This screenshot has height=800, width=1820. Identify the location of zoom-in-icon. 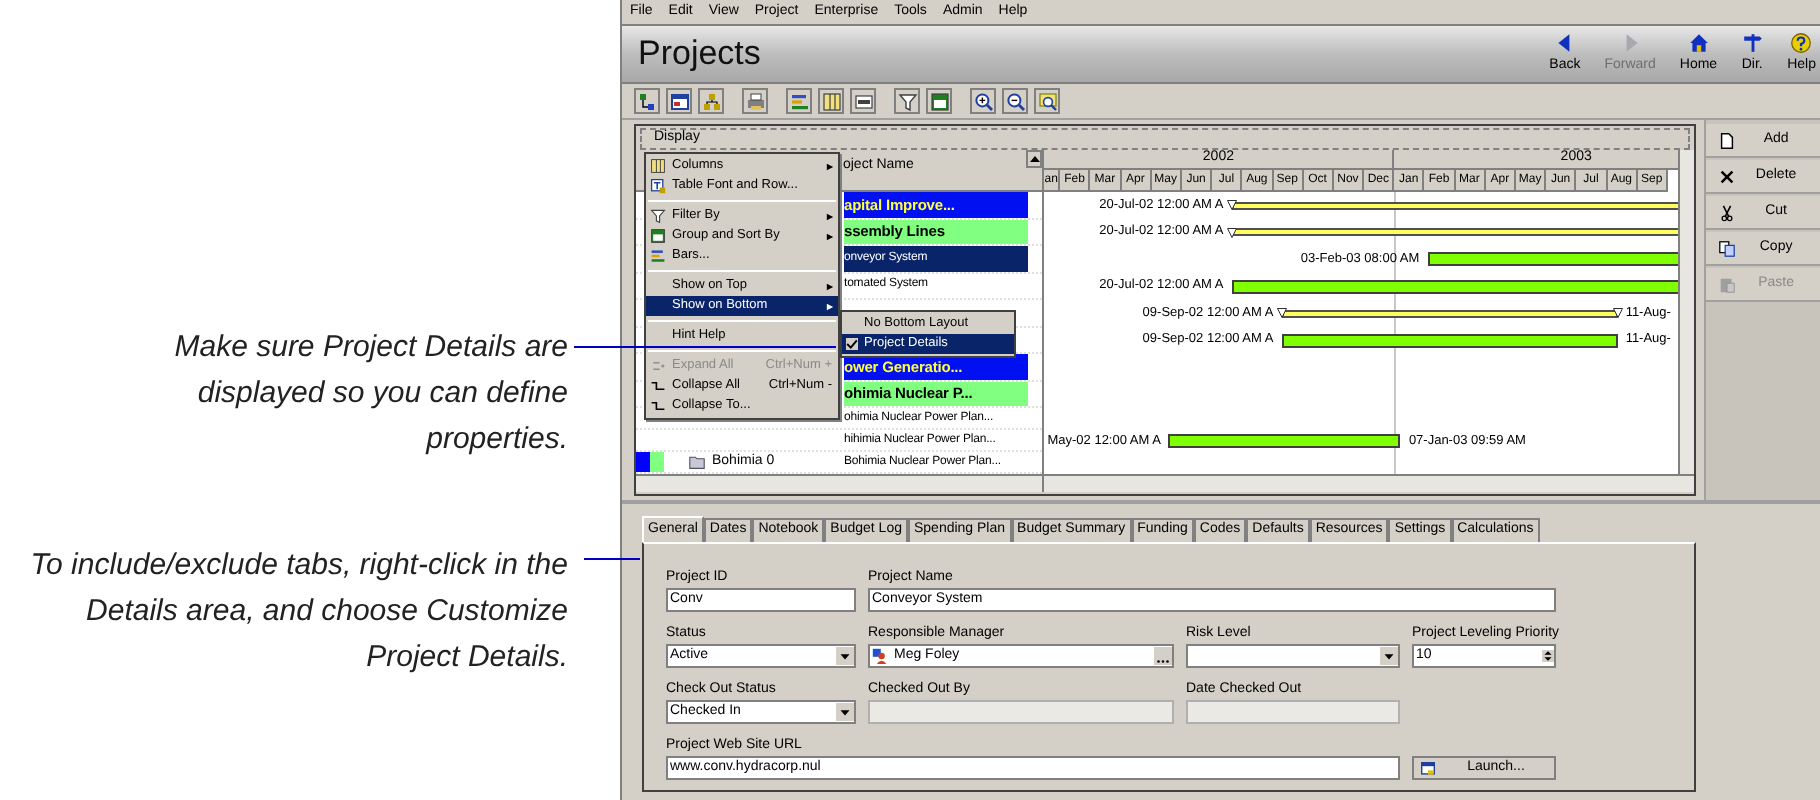
(983, 101).